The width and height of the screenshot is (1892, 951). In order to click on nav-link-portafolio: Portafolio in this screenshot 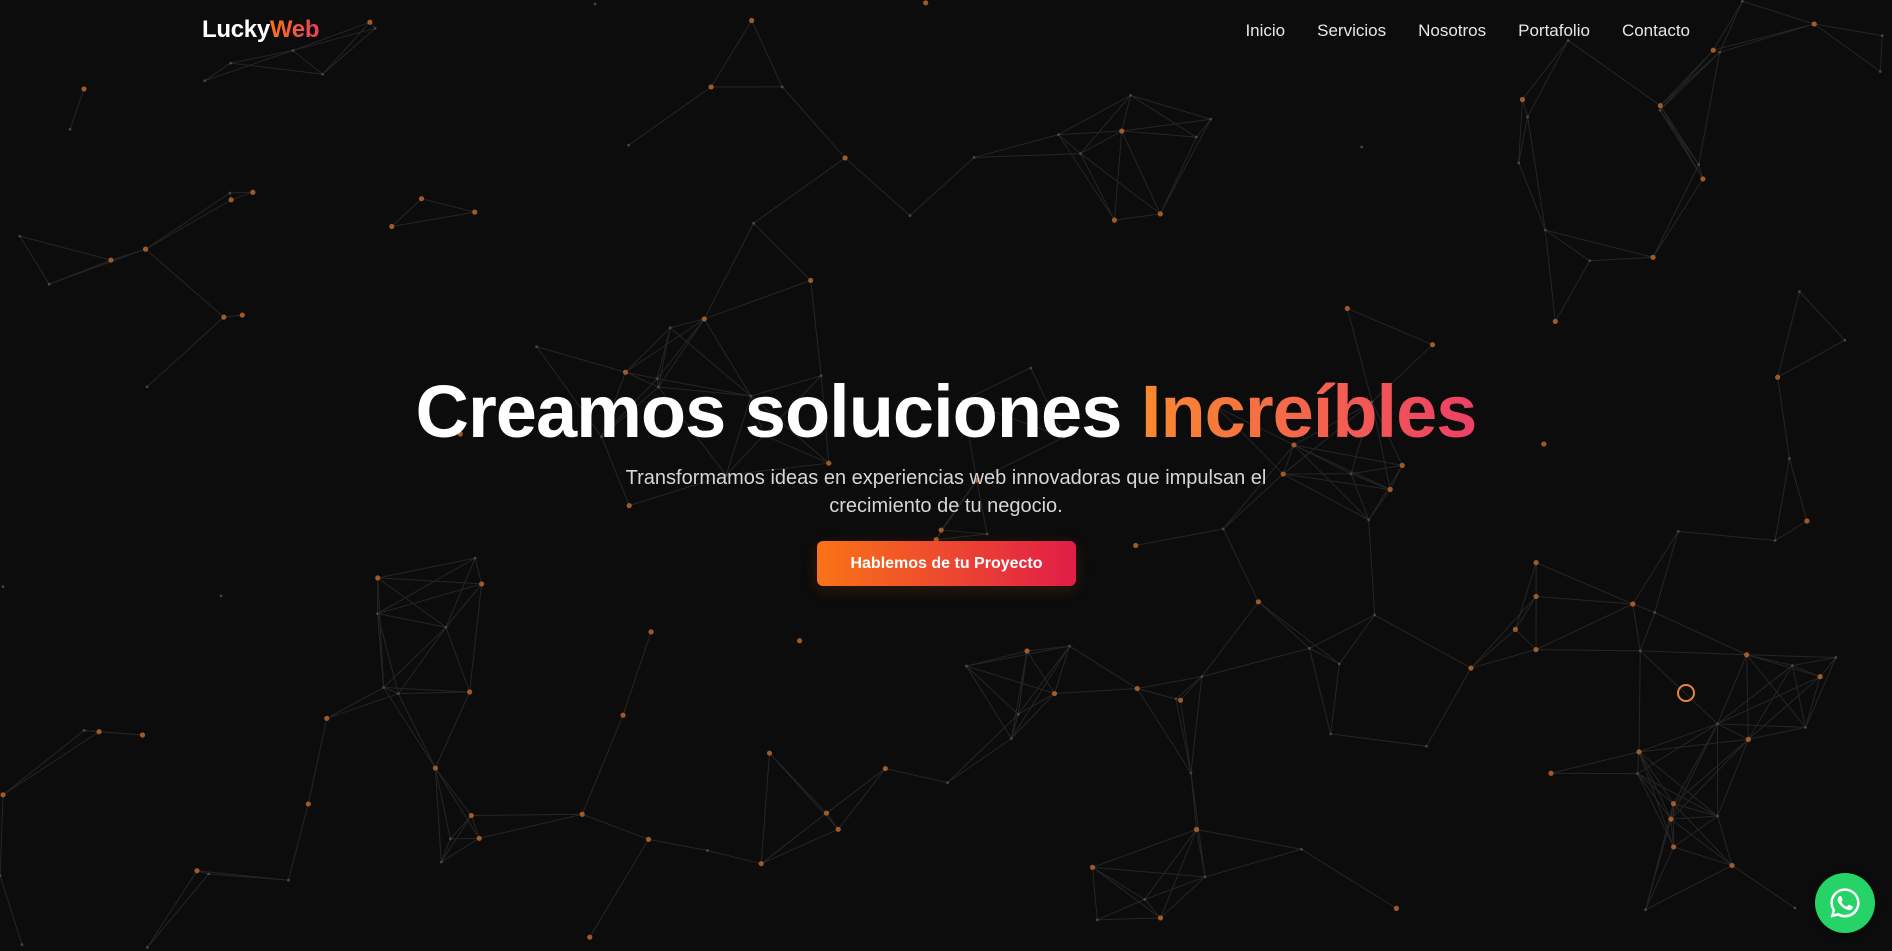, I will do `click(1554, 31)`.